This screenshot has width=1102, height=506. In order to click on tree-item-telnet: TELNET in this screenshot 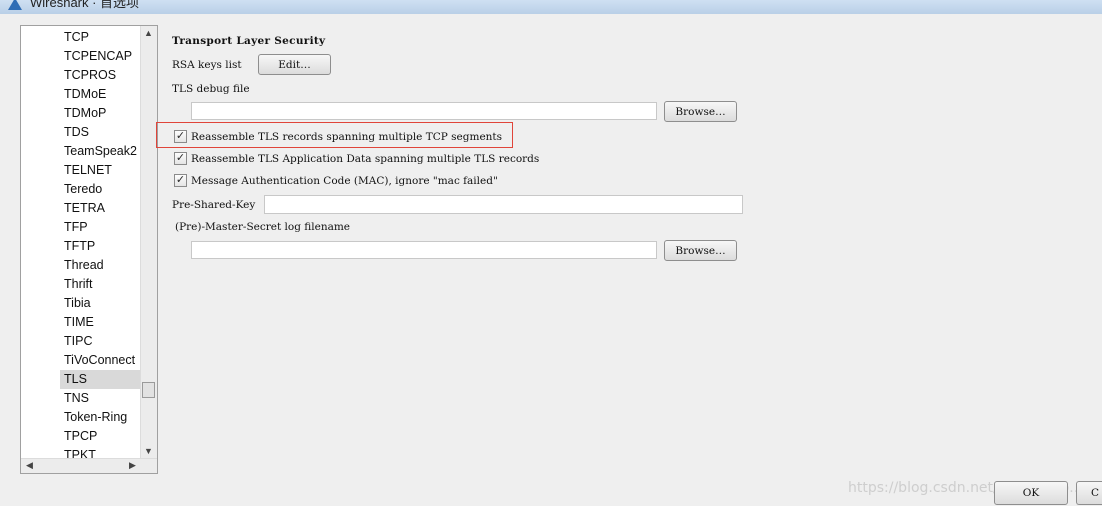, I will do `click(88, 170)`.